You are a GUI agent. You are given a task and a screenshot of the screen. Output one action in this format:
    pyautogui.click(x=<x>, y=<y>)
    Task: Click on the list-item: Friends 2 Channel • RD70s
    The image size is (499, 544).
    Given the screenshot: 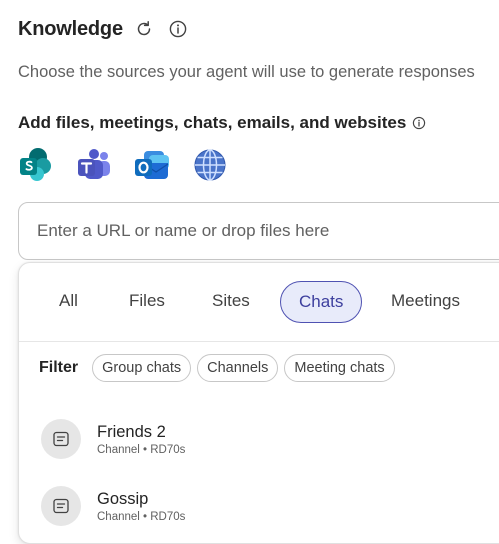 What is the action you would take?
    pyautogui.click(x=113, y=439)
    